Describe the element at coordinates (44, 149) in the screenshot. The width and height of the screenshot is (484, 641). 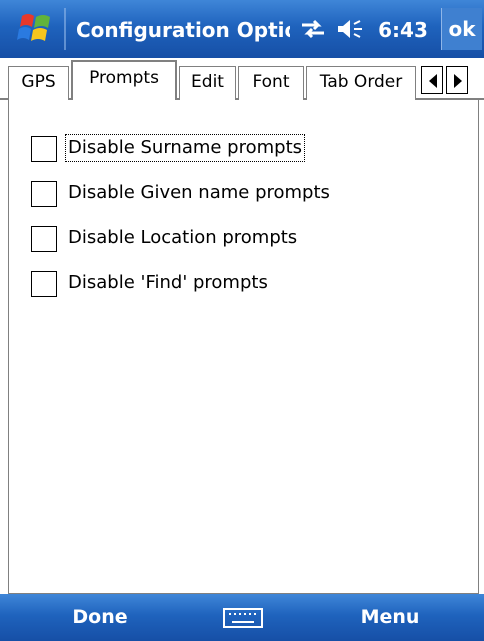
I see `checkbox-disable-surname` at that location.